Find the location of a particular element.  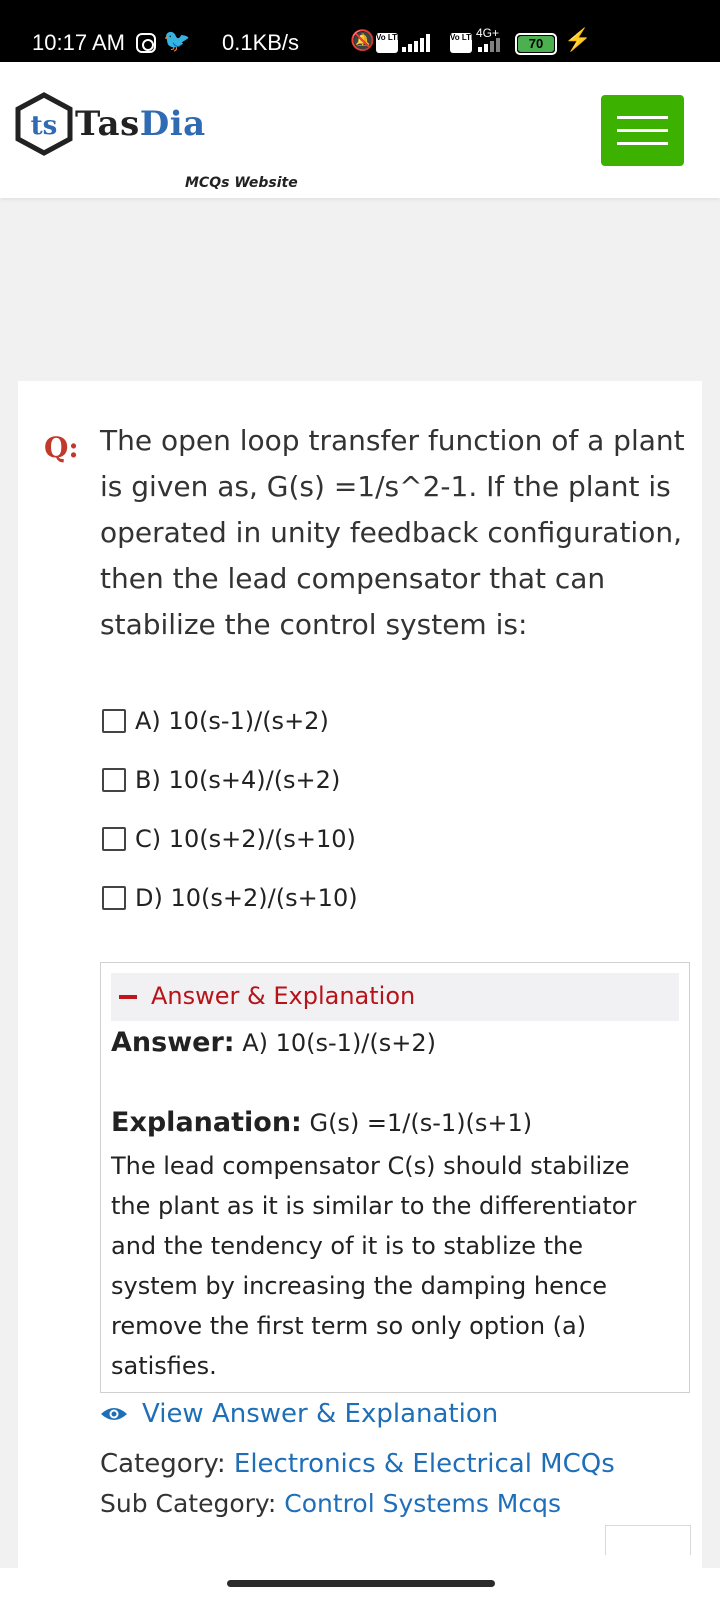

option-label: D) 10(s+2)/(s+10) is located at coordinates (246, 898).